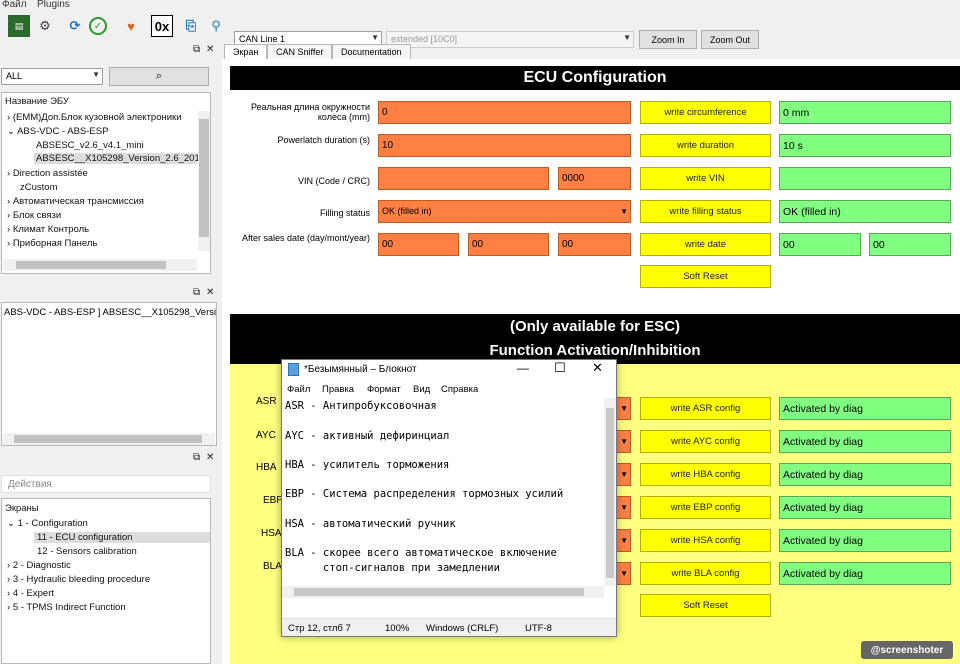 The height and width of the screenshot is (664, 960). What do you see at coordinates (705, 573) in the screenshot?
I see `write-bla-button: write BLA config` at bounding box center [705, 573].